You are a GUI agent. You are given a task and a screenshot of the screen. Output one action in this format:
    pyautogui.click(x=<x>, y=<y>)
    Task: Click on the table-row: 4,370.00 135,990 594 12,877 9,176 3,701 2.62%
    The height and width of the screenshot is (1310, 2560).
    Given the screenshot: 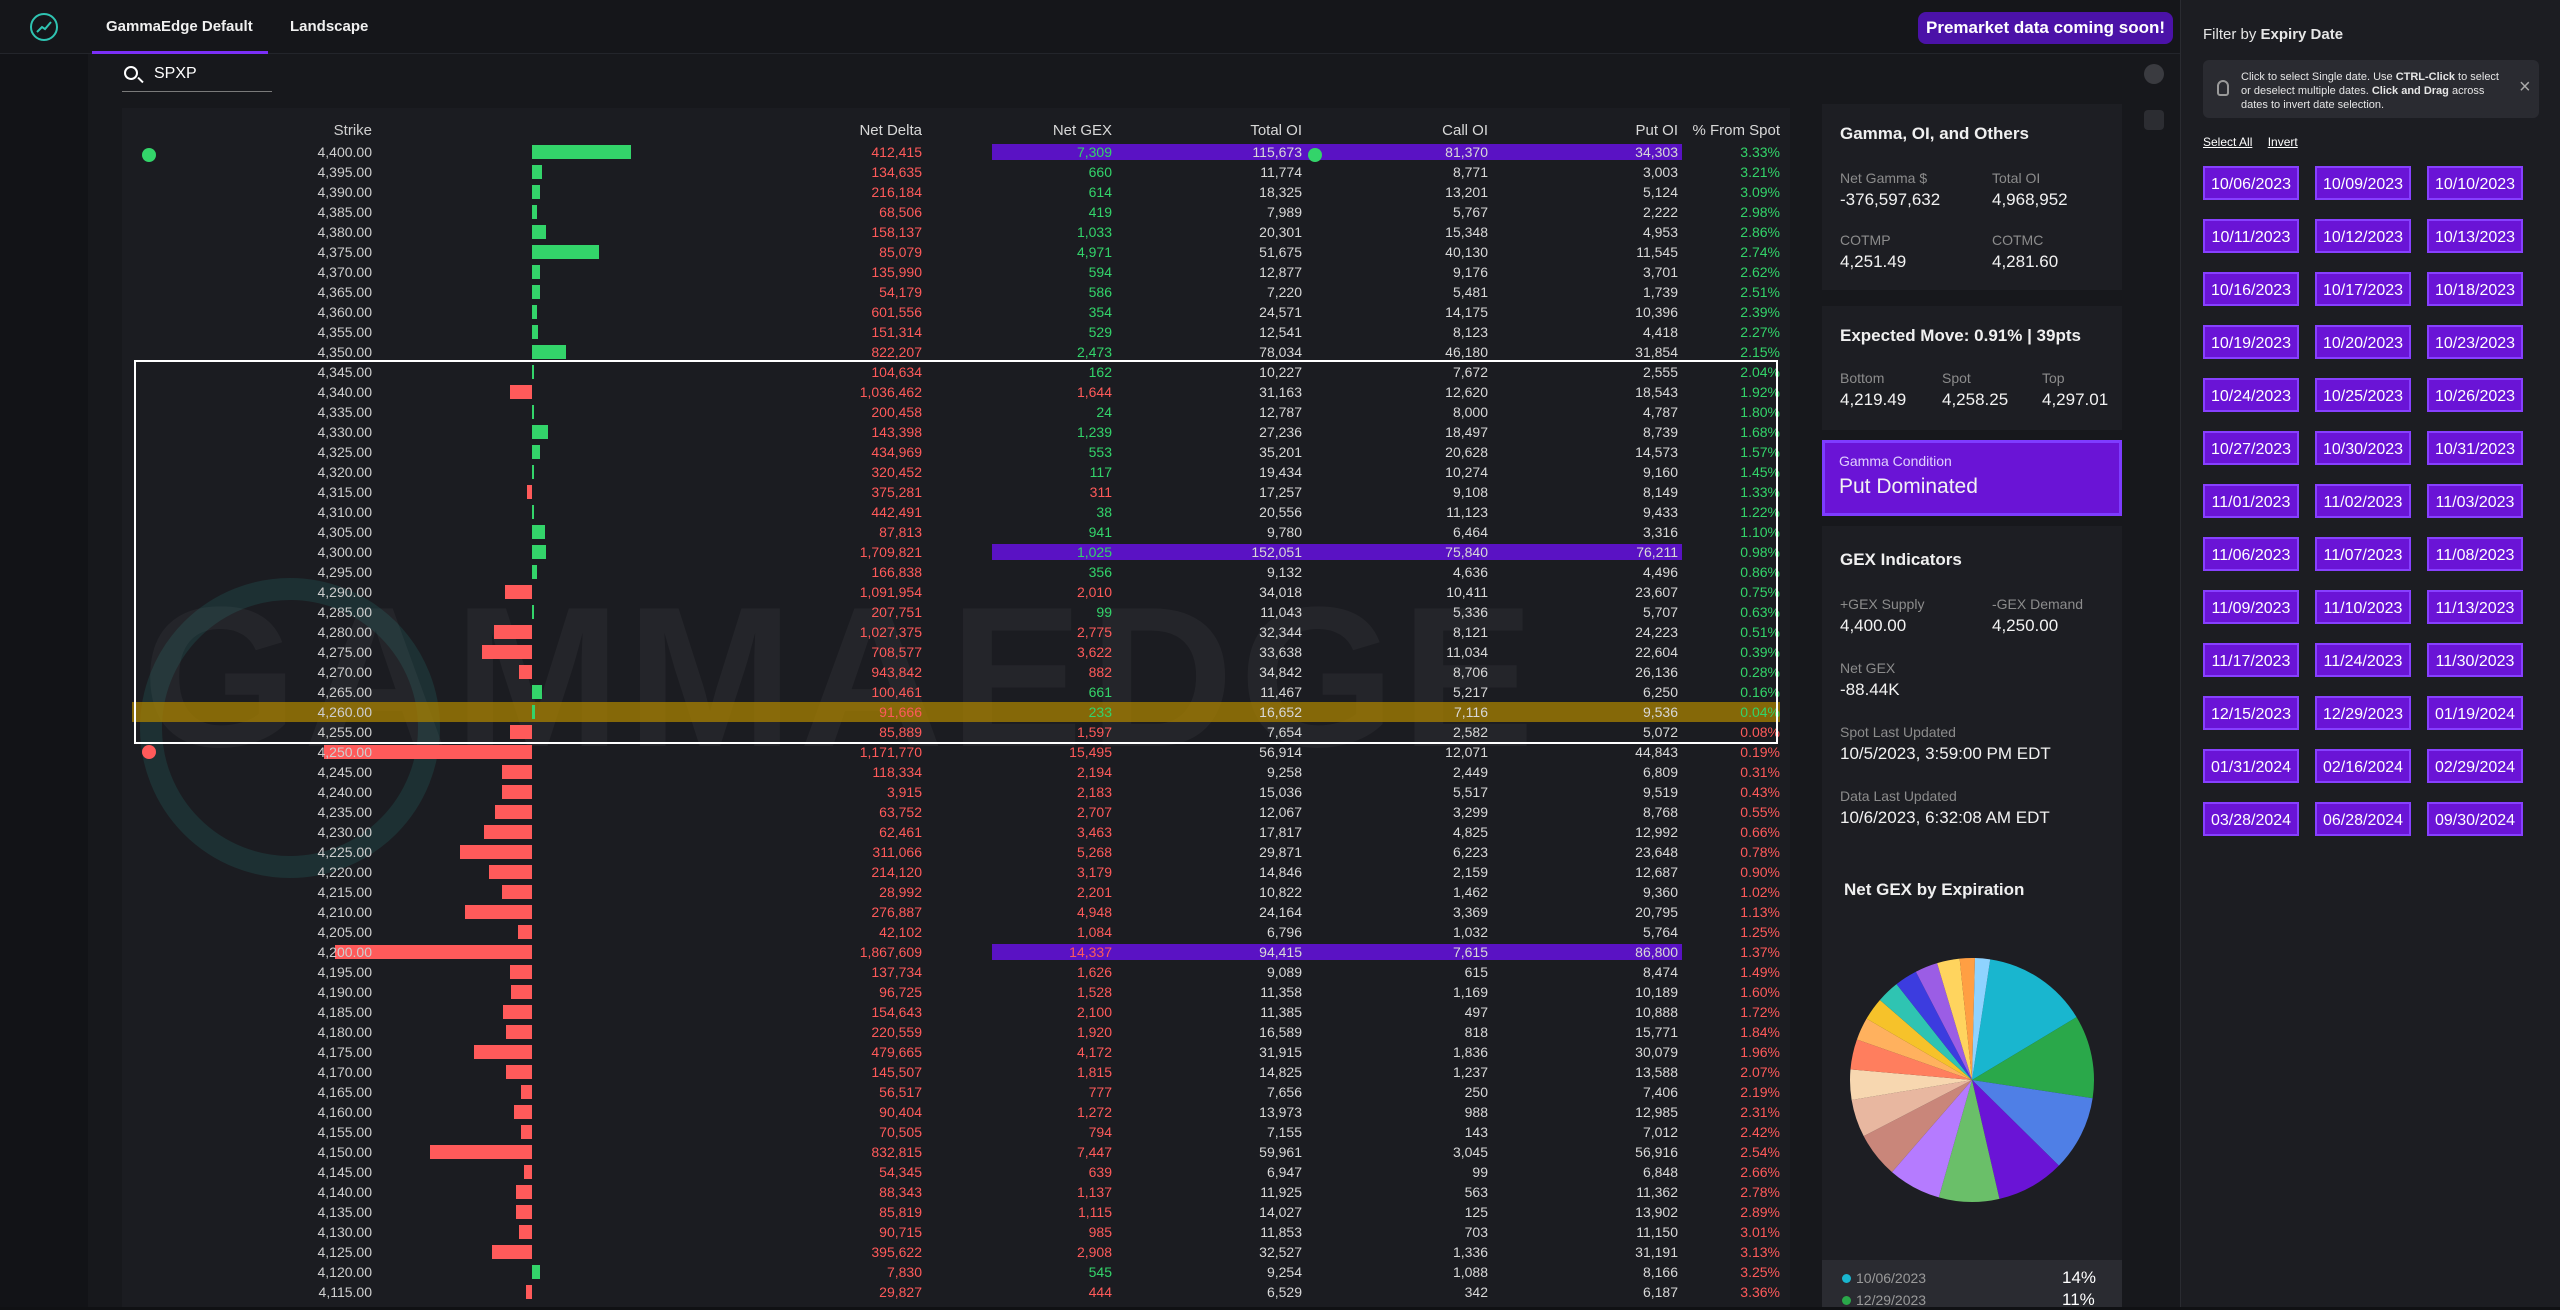 What is the action you would take?
    pyautogui.click(x=956, y=272)
    